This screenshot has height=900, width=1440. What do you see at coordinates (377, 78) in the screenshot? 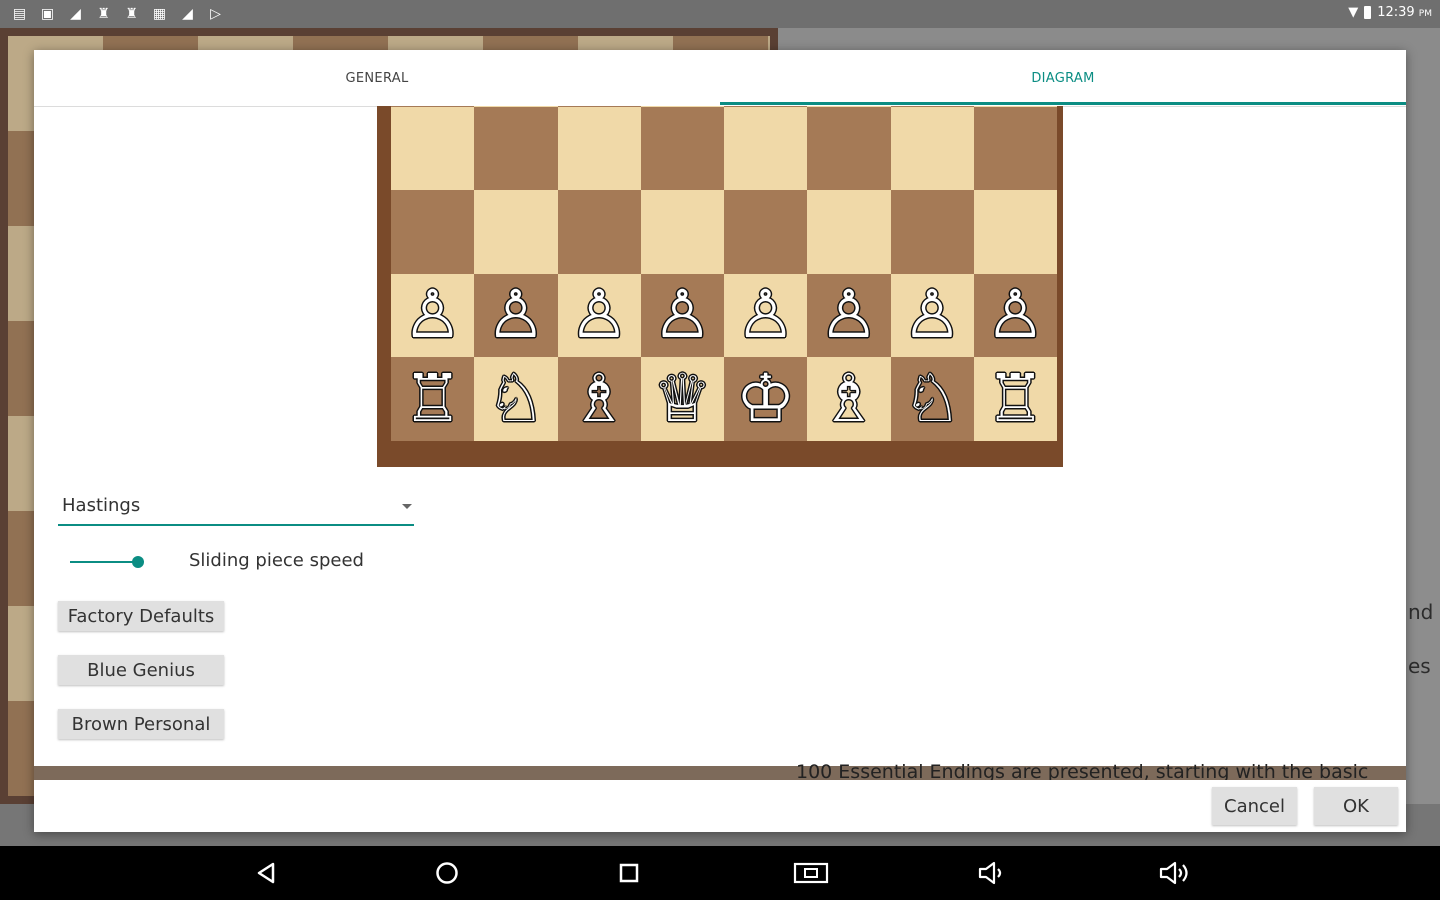
I see `tab-general: GENERAL` at bounding box center [377, 78].